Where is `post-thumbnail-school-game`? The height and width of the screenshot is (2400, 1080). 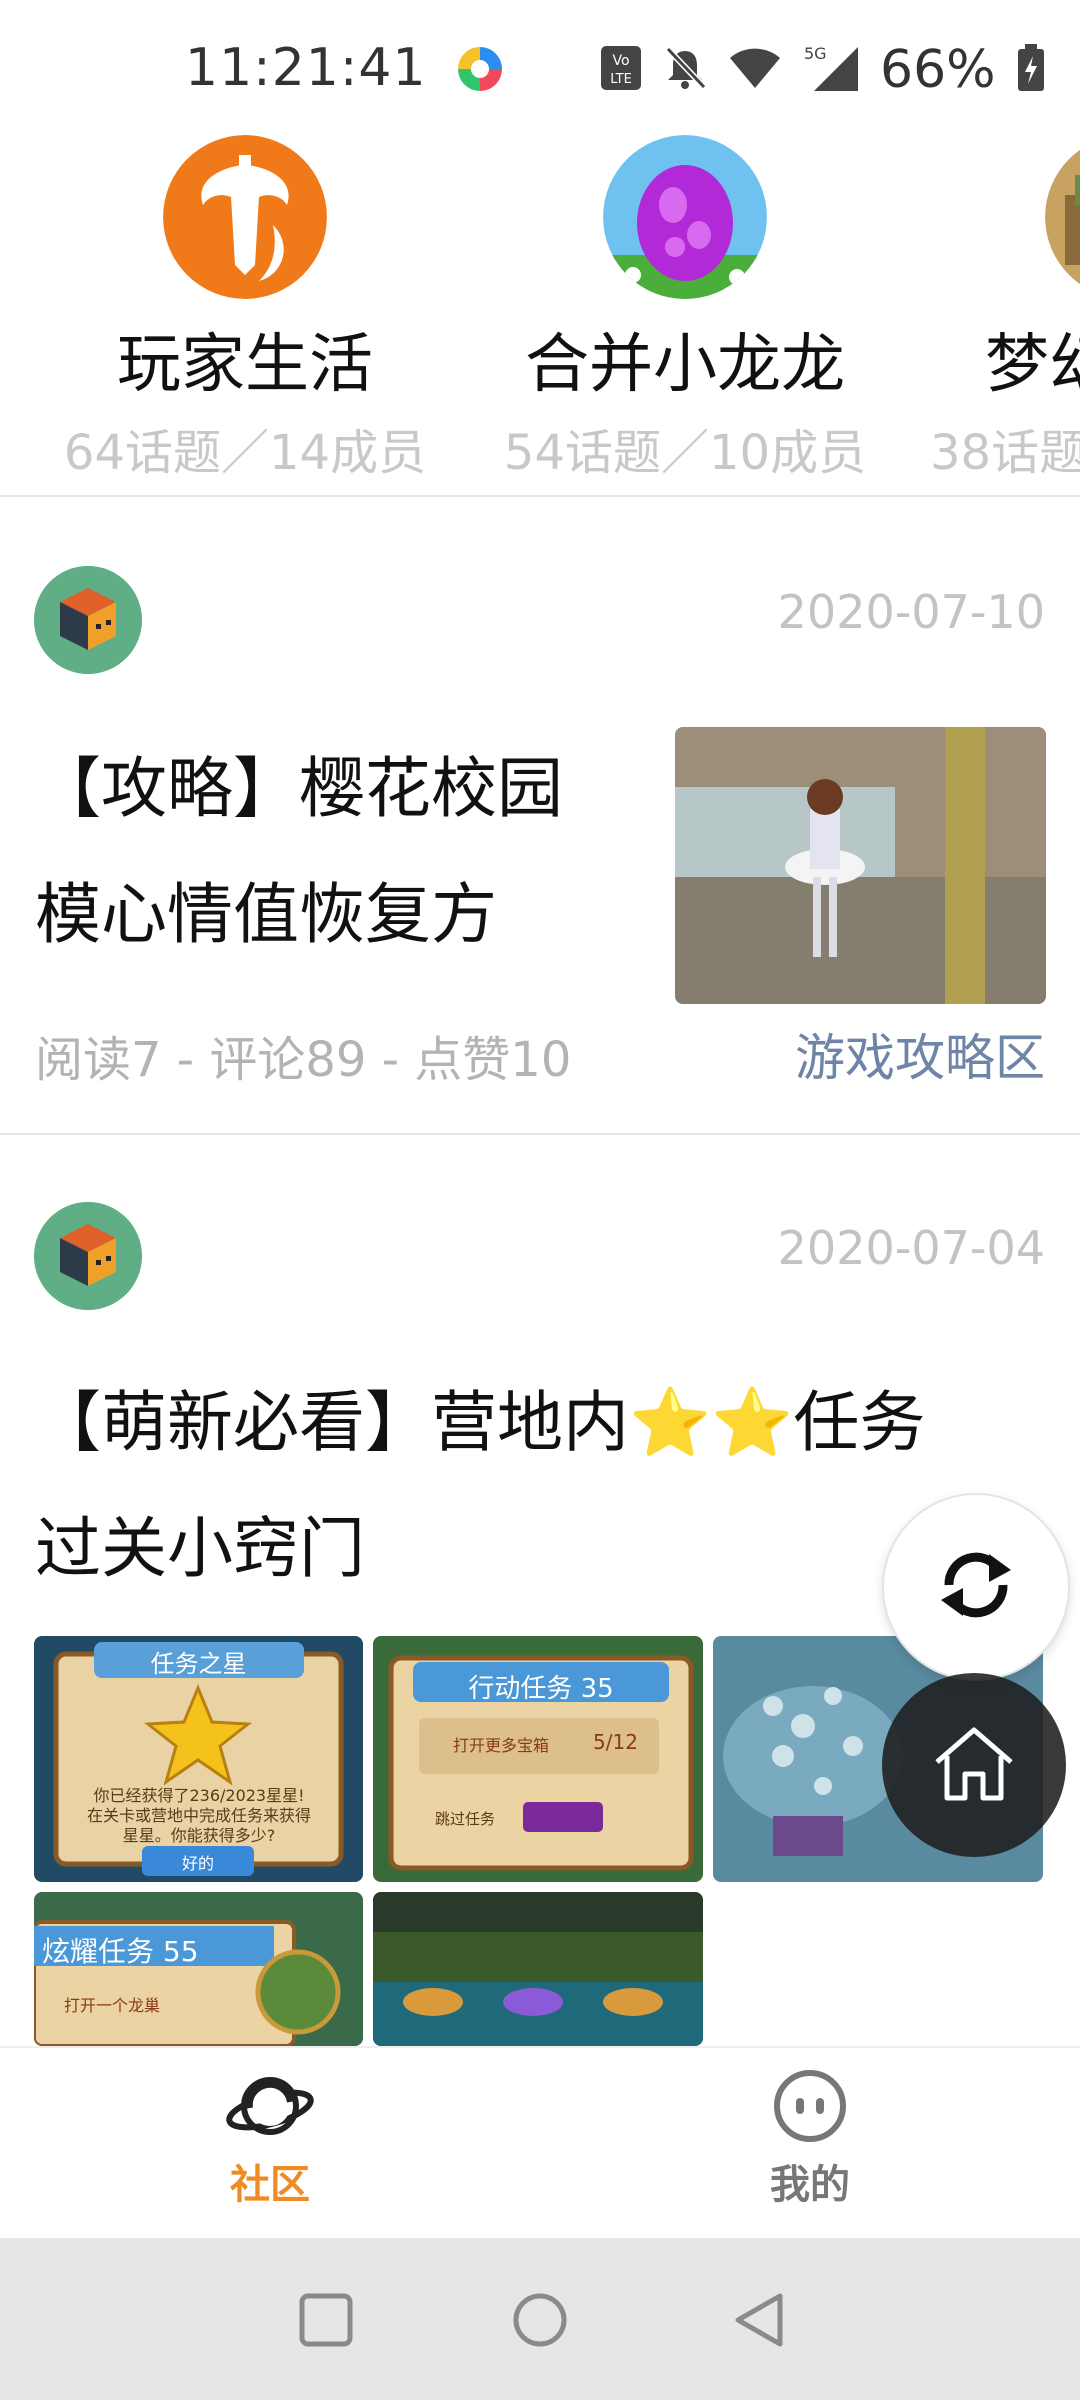
post-thumbnail-school-game is located at coordinates (860, 865).